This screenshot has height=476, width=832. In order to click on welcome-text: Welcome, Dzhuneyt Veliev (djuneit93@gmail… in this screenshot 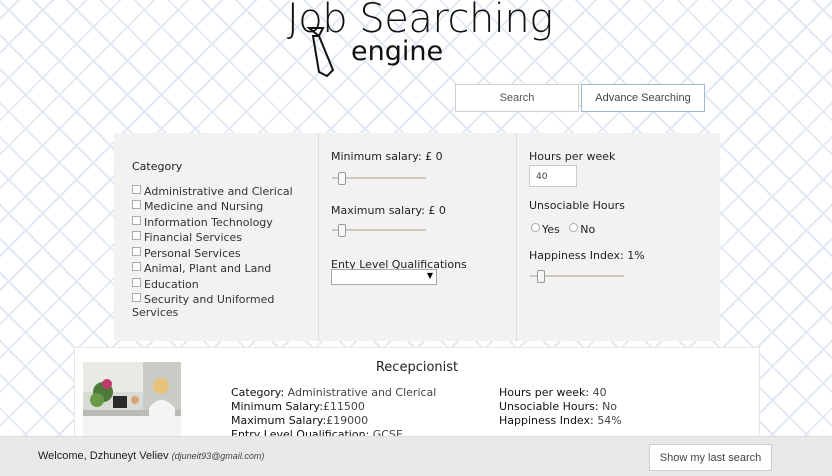, I will do `click(151, 456)`.